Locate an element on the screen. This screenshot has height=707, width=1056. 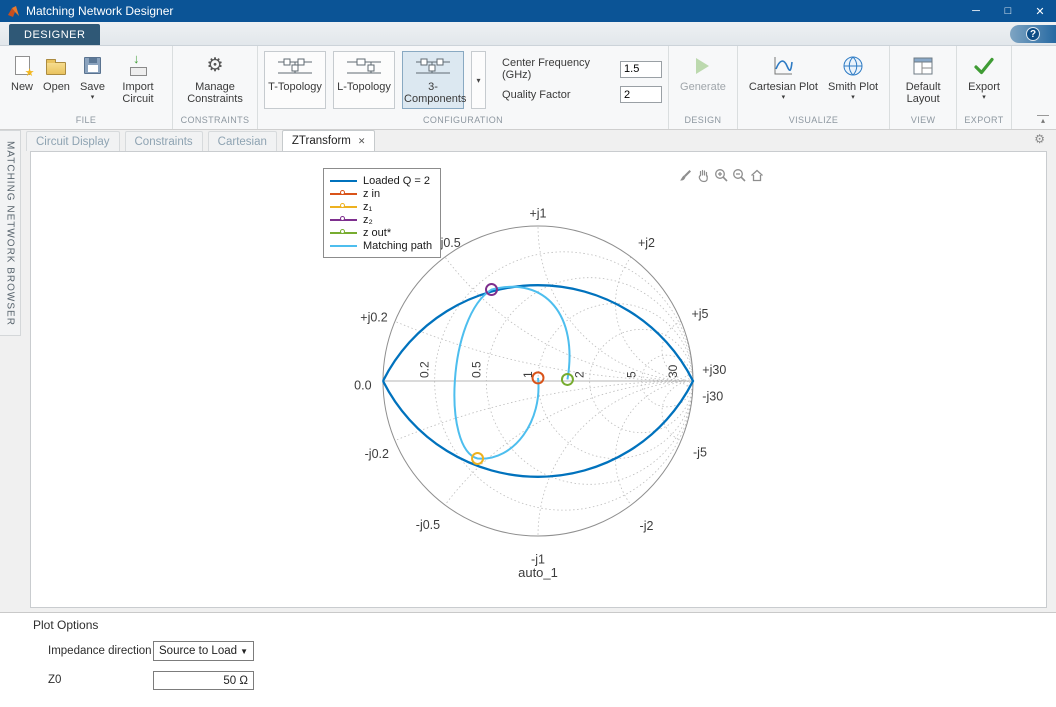
maximize-button: □ is located at coordinates (1008, 11).